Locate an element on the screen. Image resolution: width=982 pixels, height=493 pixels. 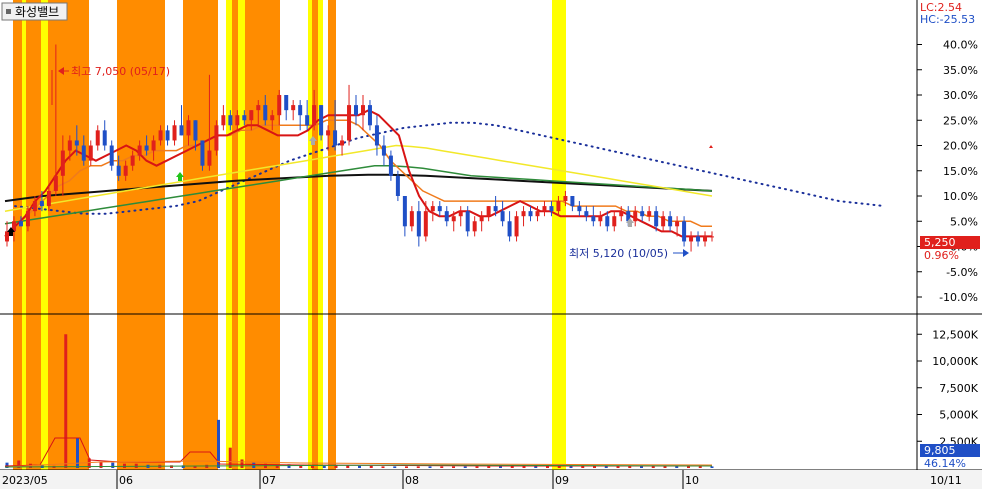
x-axis-bar is located at coordinates (491, 479).